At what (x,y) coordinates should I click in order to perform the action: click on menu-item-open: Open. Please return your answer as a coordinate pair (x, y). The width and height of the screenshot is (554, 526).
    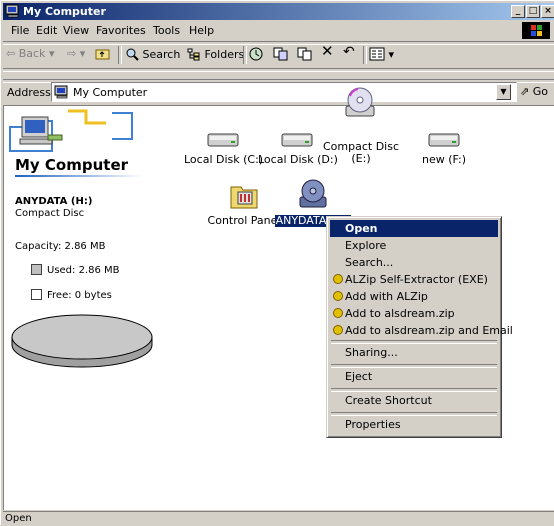
    Looking at the image, I should click on (414, 228).